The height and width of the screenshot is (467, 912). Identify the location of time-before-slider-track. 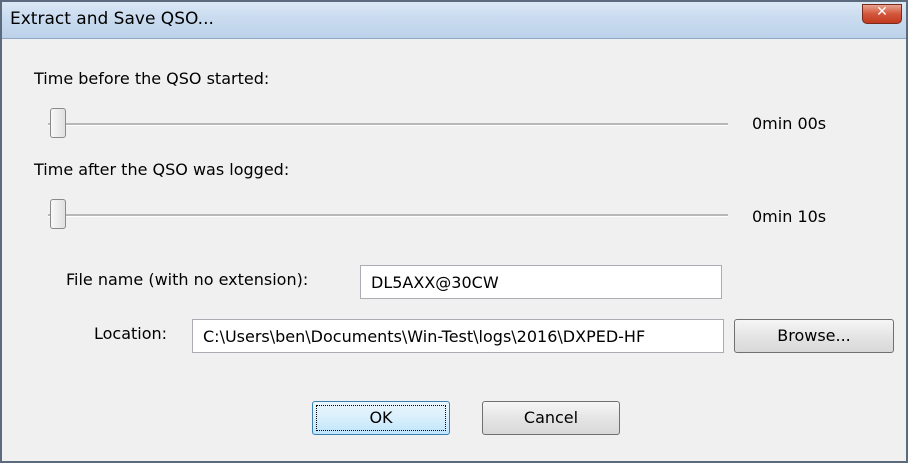
(388, 124).